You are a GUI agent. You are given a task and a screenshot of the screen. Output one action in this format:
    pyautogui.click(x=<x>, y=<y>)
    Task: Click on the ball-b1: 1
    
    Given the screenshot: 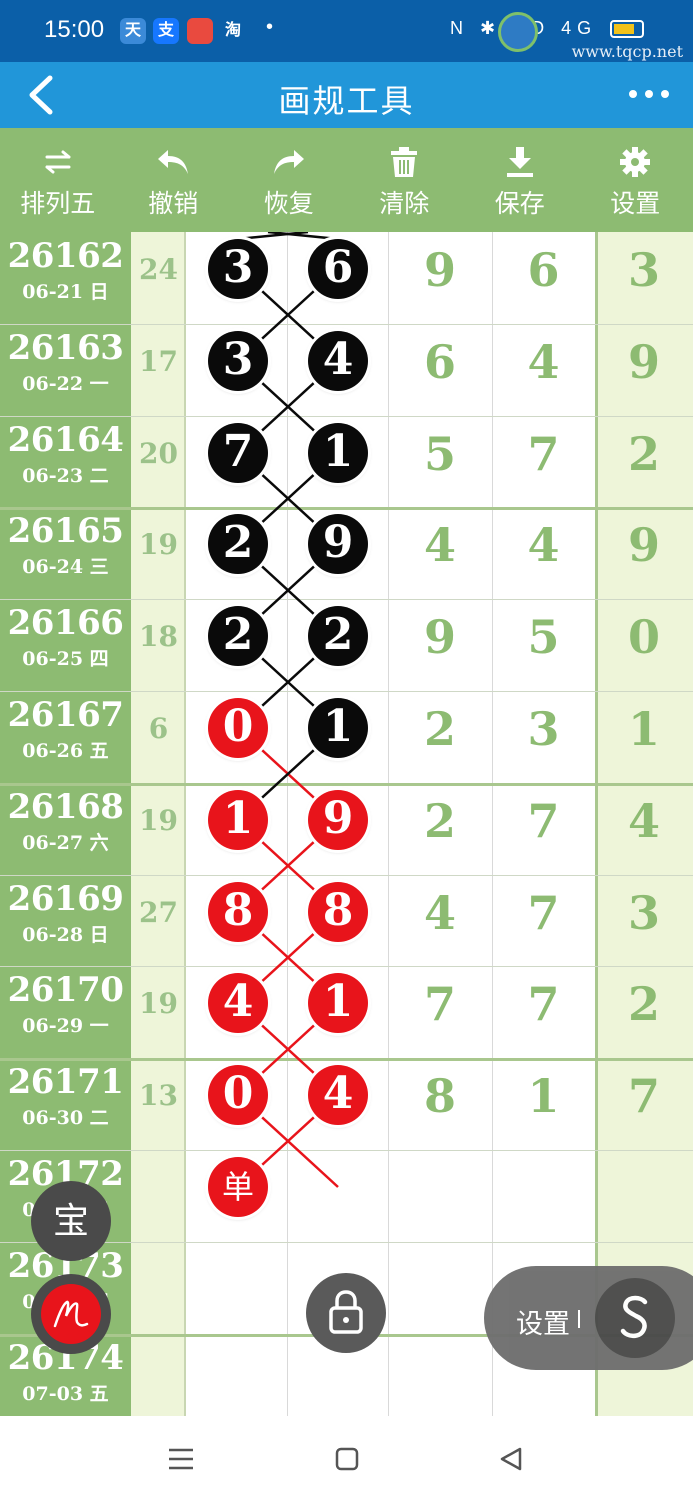 What is the action you would take?
    pyautogui.click(x=238, y=819)
    